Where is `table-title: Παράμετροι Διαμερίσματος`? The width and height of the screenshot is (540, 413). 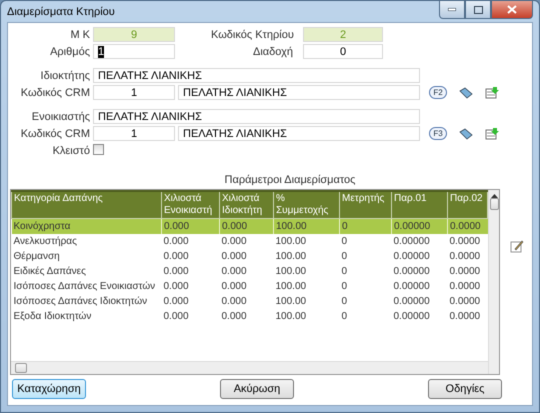
table-title: Παράμετροι Διαμερίσματος is located at coordinates (290, 180).